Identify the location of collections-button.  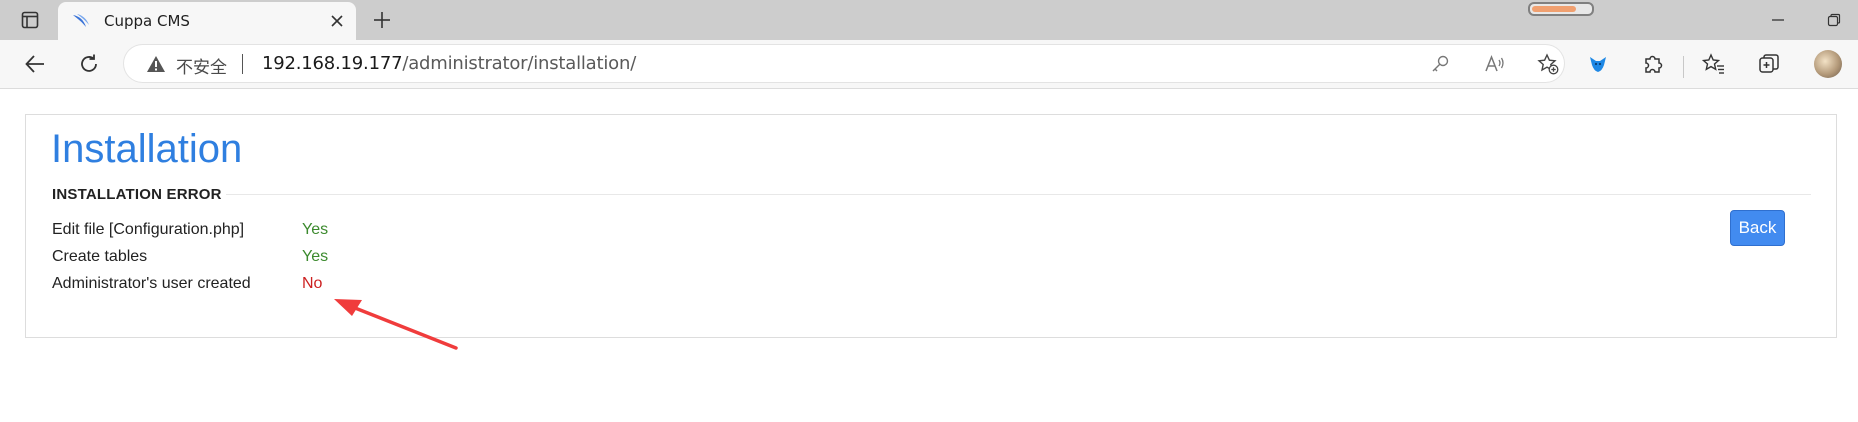
(1769, 64).